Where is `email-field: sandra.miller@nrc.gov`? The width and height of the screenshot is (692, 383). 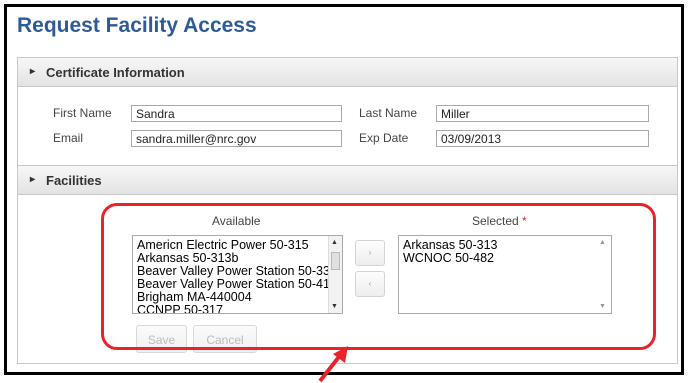 email-field: sandra.miller@nrc.gov is located at coordinates (236, 138).